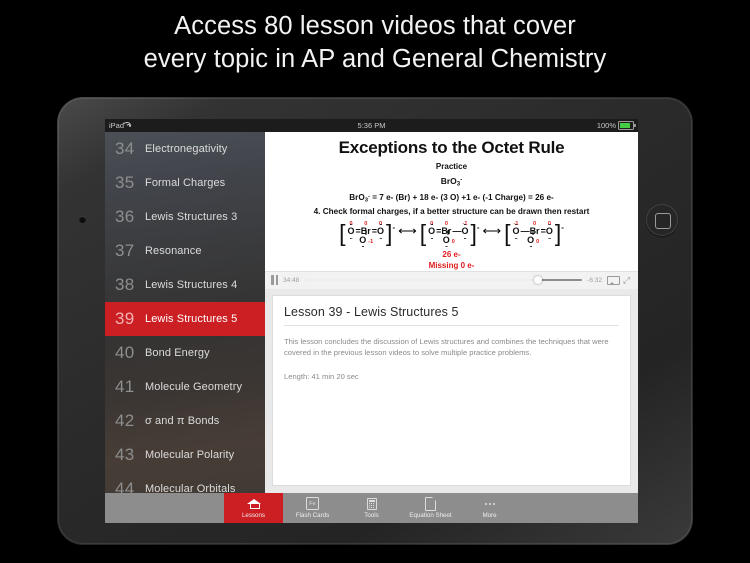 The height and width of the screenshot is (563, 750). I want to click on elapsed-time: 34:48, so click(291, 280).